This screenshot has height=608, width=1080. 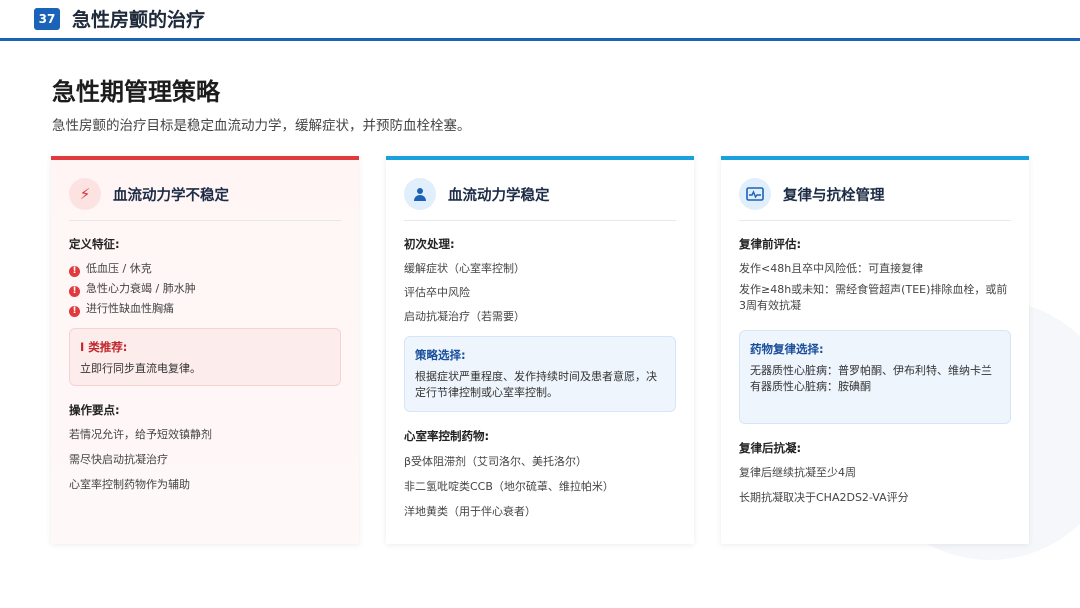 I want to click on list-item: 非二氢吡啶类CCB（地尔硫䓬、维拉帕米）, so click(x=509, y=486).